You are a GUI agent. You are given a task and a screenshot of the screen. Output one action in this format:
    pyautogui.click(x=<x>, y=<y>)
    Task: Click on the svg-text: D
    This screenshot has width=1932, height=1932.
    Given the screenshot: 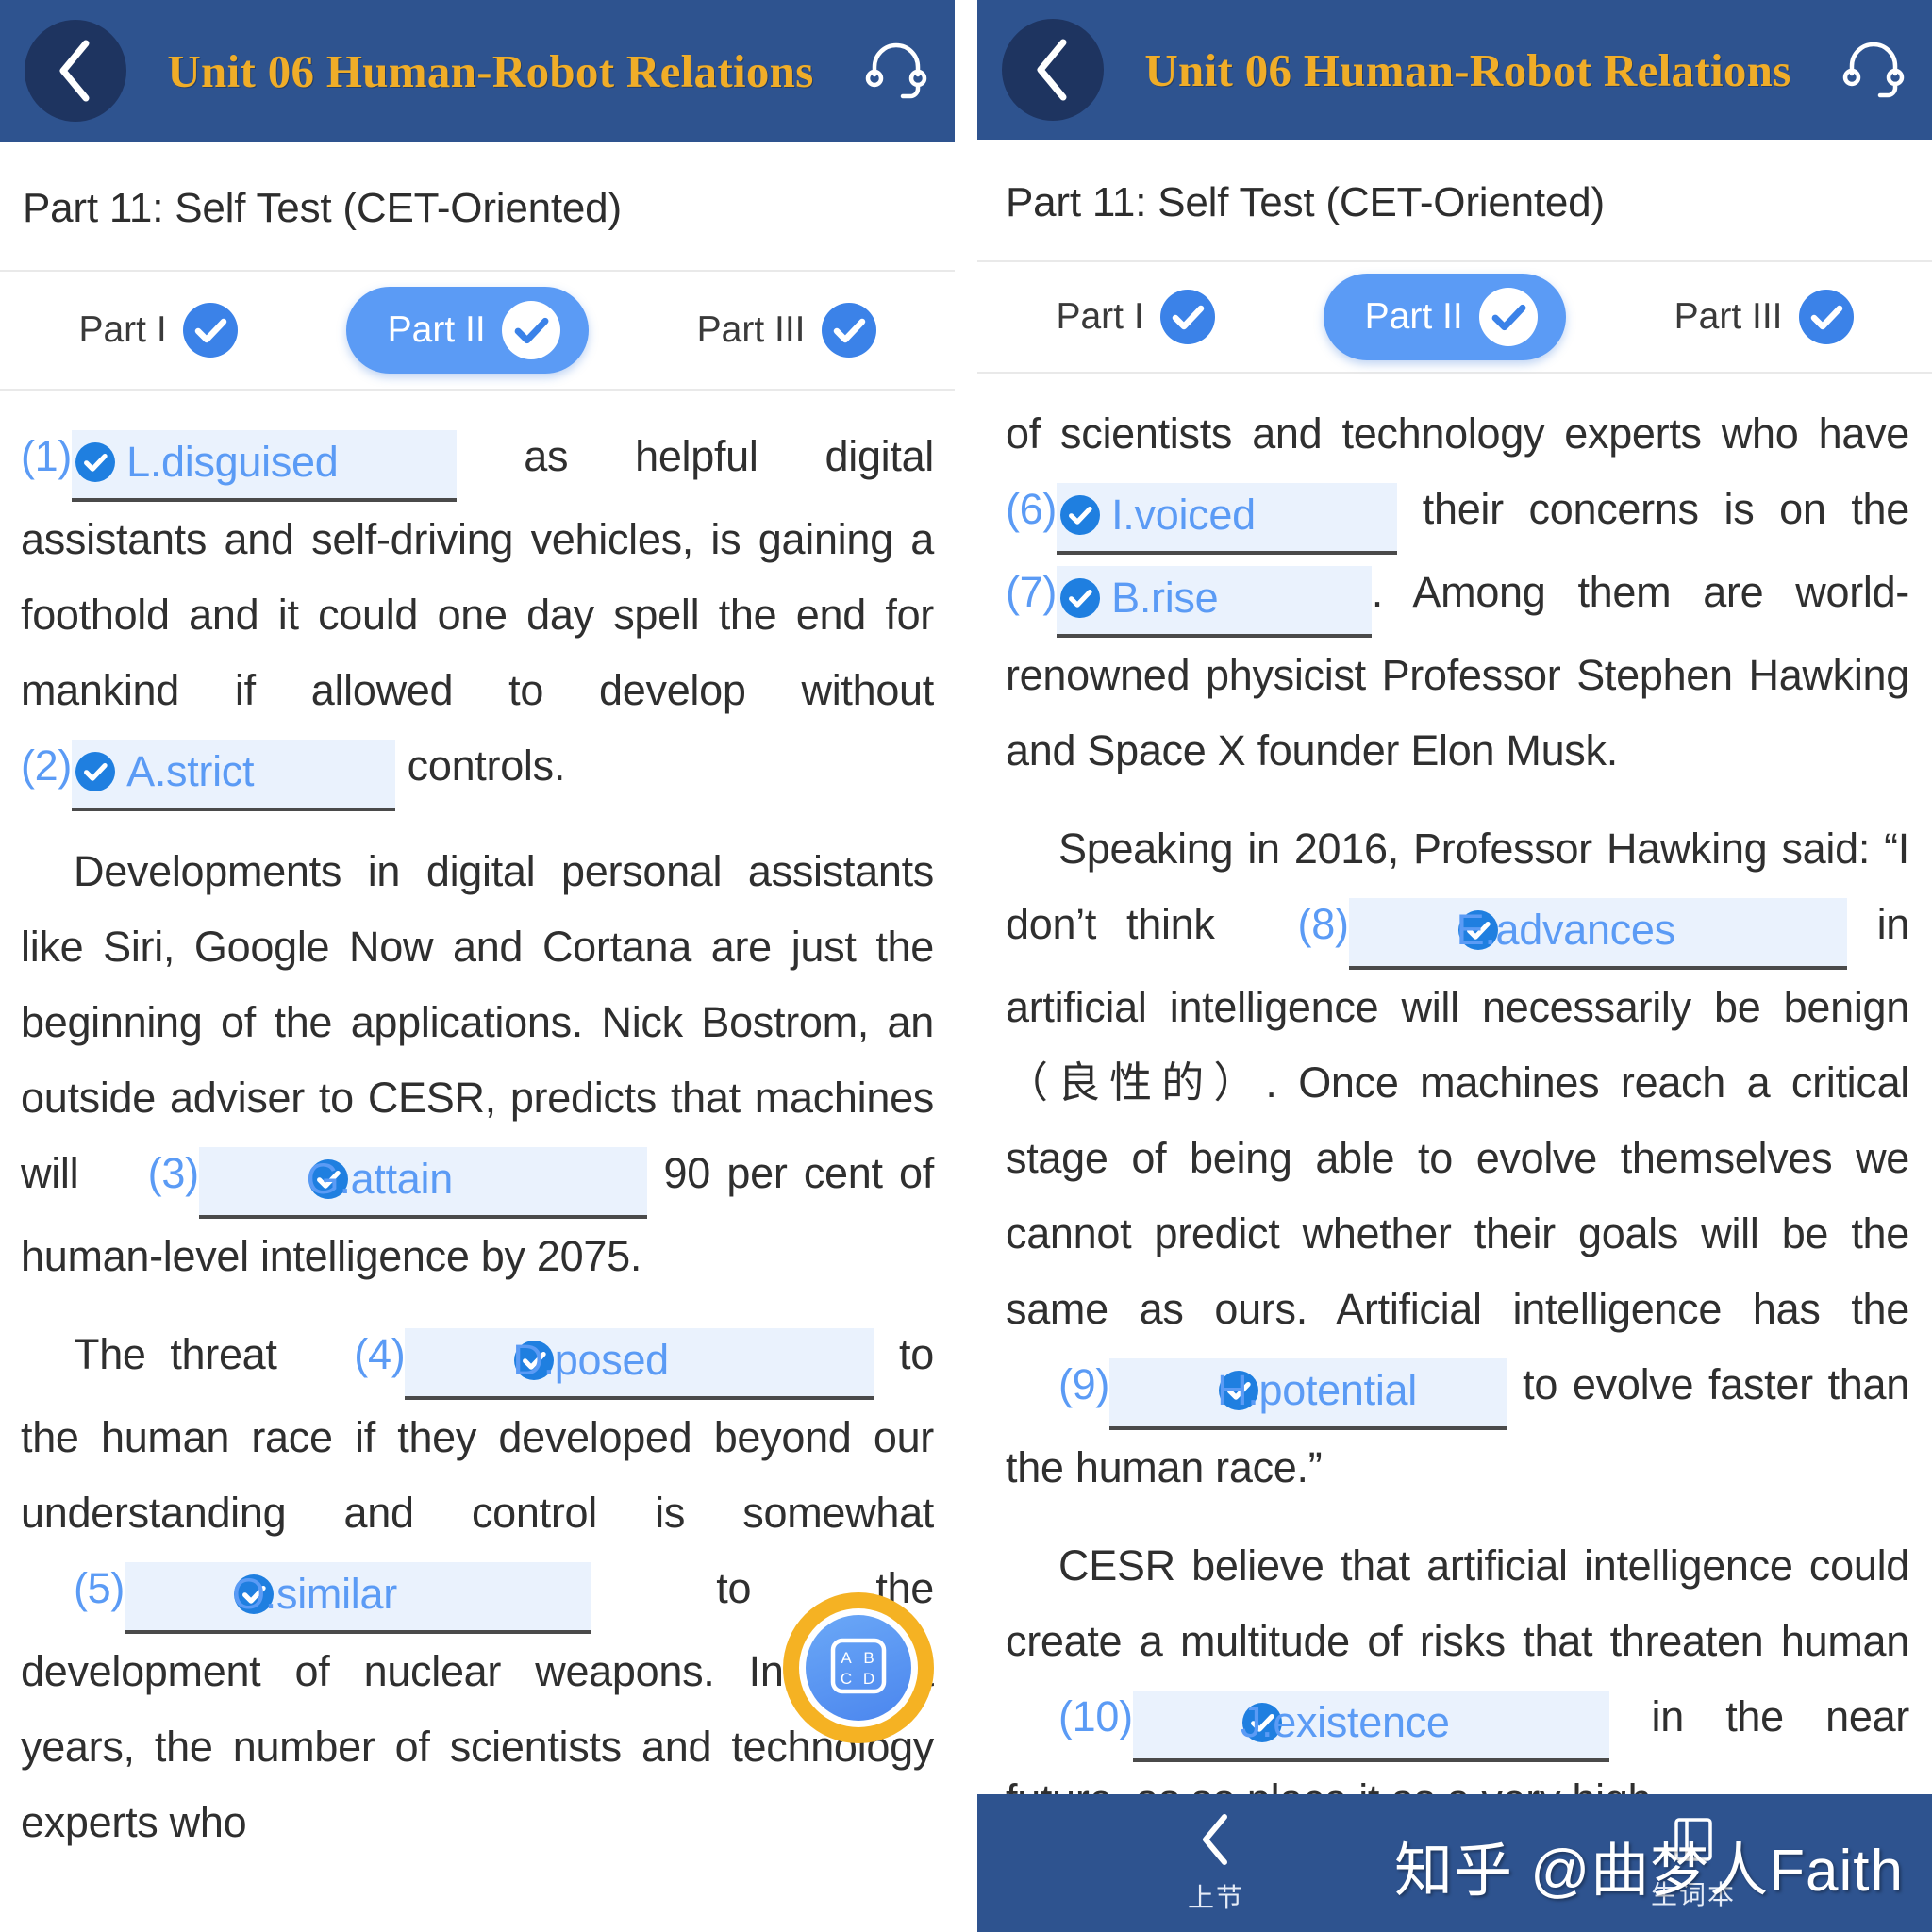 What is the action you would take?
    pyautogui.click(x=869, y=1679)
    